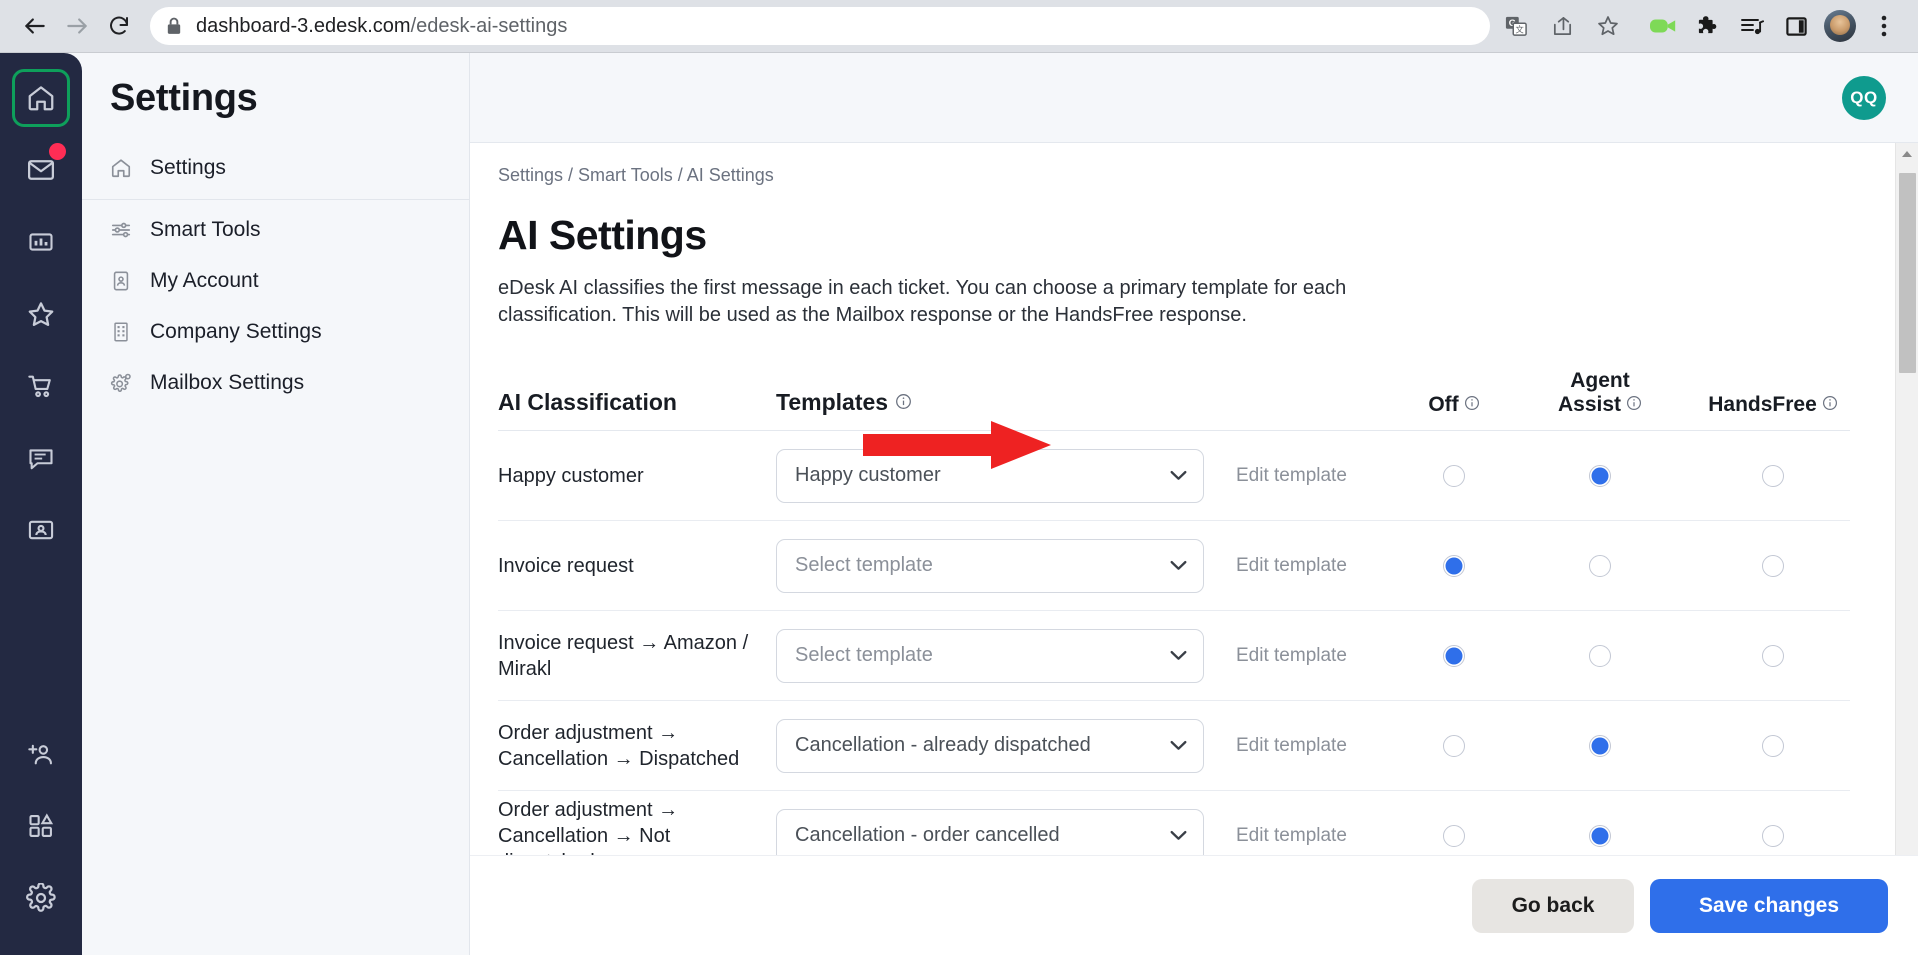 The image size is (1918, 955). What do you see at coordinates (77, 26) in the screenshot?
I see `forward-arrow-icon` at bounding box center [77, 26].